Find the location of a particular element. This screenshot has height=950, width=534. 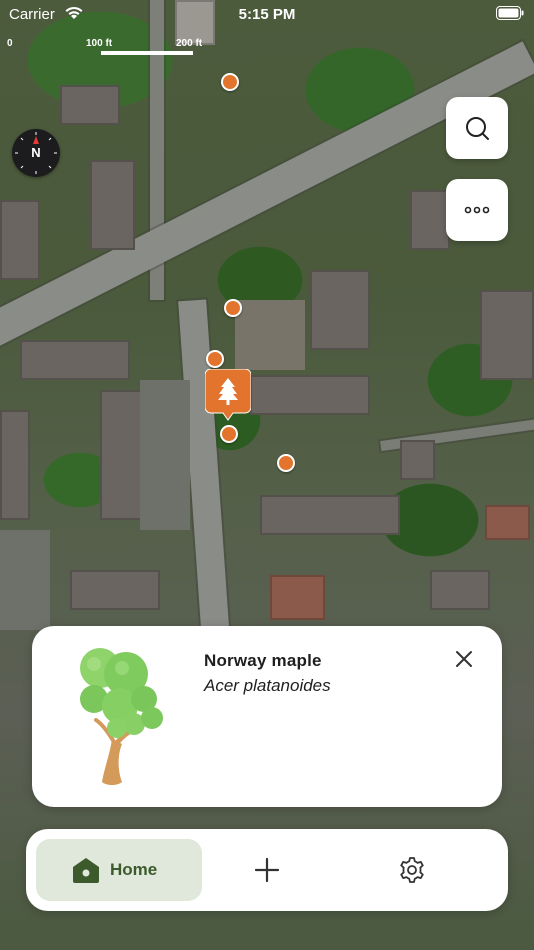

compass-icon: N is located at coordinates (36, 153).